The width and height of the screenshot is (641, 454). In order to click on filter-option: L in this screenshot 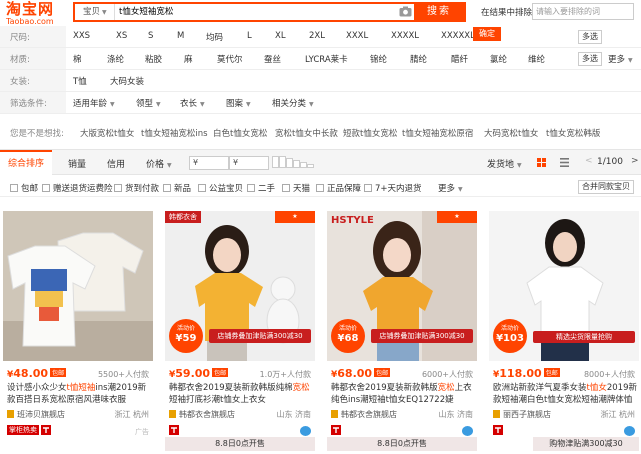, I will do `click(249, 36)`.